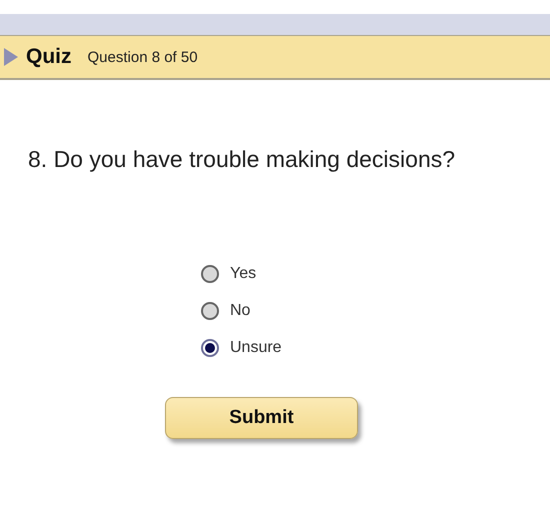  Describe the element at coordinates (49, 57) in the screenshot. I see `quiz-title: Quiz` at that location.